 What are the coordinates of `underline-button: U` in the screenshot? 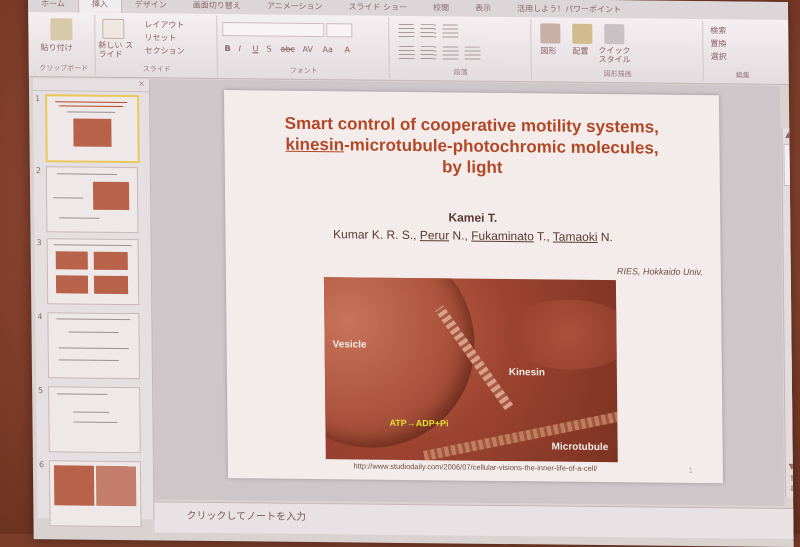 It's located at (255, 48).